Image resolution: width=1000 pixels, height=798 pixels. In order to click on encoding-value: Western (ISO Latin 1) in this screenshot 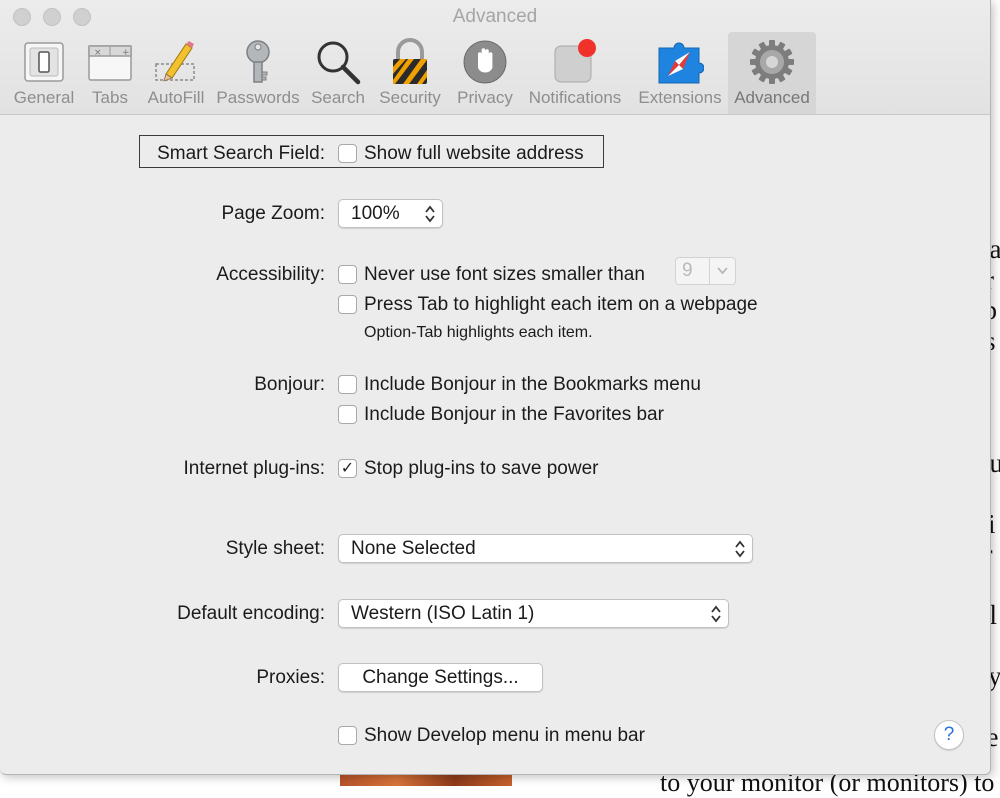, I will do `click(443, 613)`.